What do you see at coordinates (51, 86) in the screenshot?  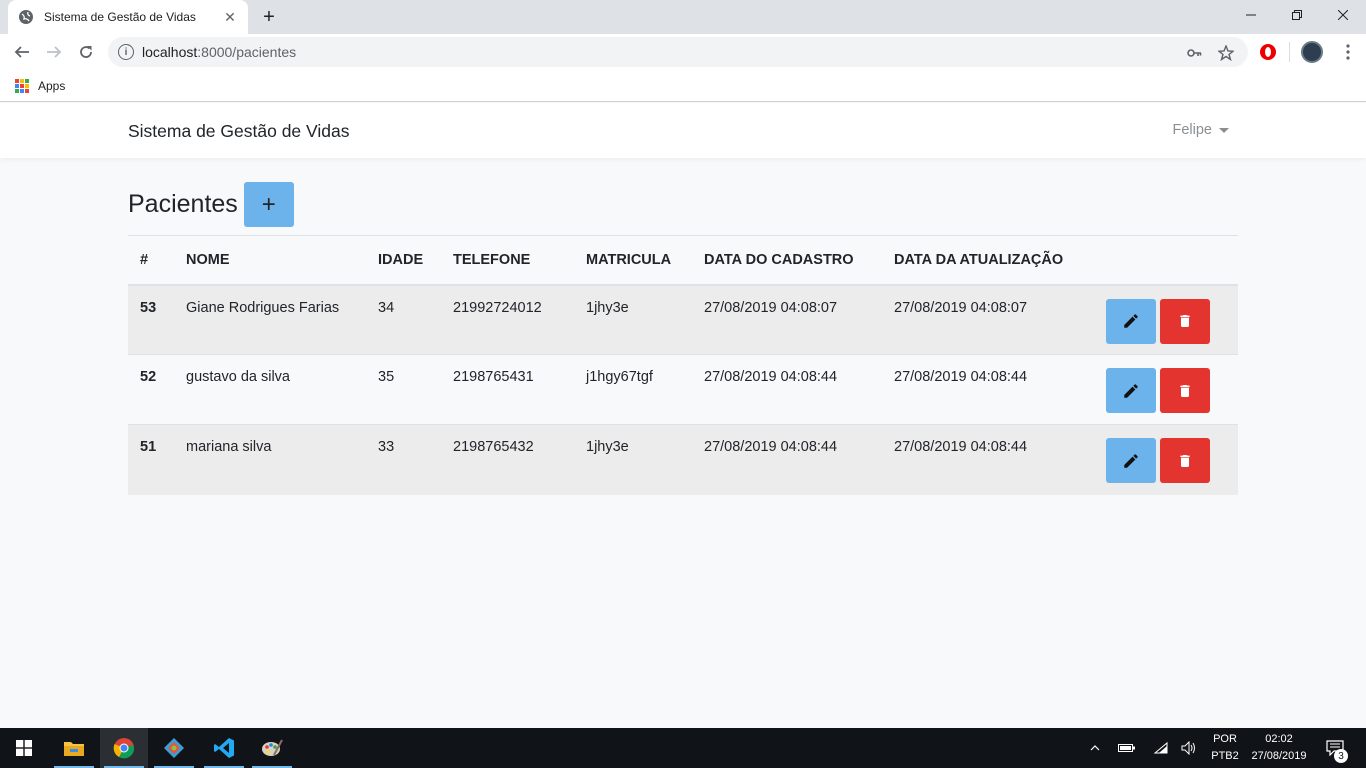 I see `apps-bookmark: Apps` at bounding box center [51, 86].